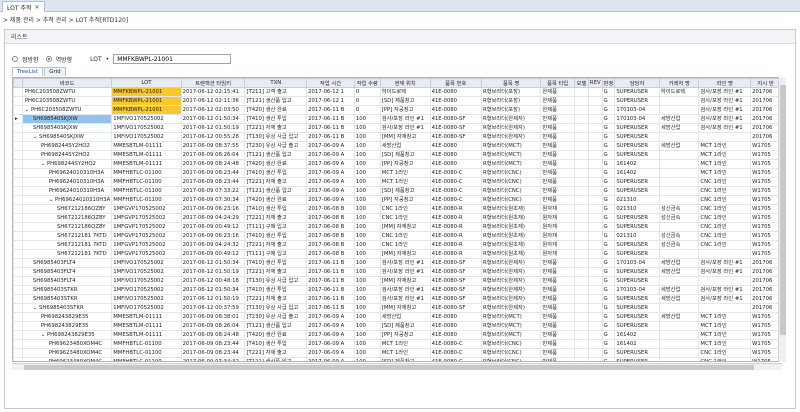 This screenshot has height=412, width=800. Describe the element at coordinates (330, 83) in the screenshot. I see `column-header: 작업 시간` at that location.